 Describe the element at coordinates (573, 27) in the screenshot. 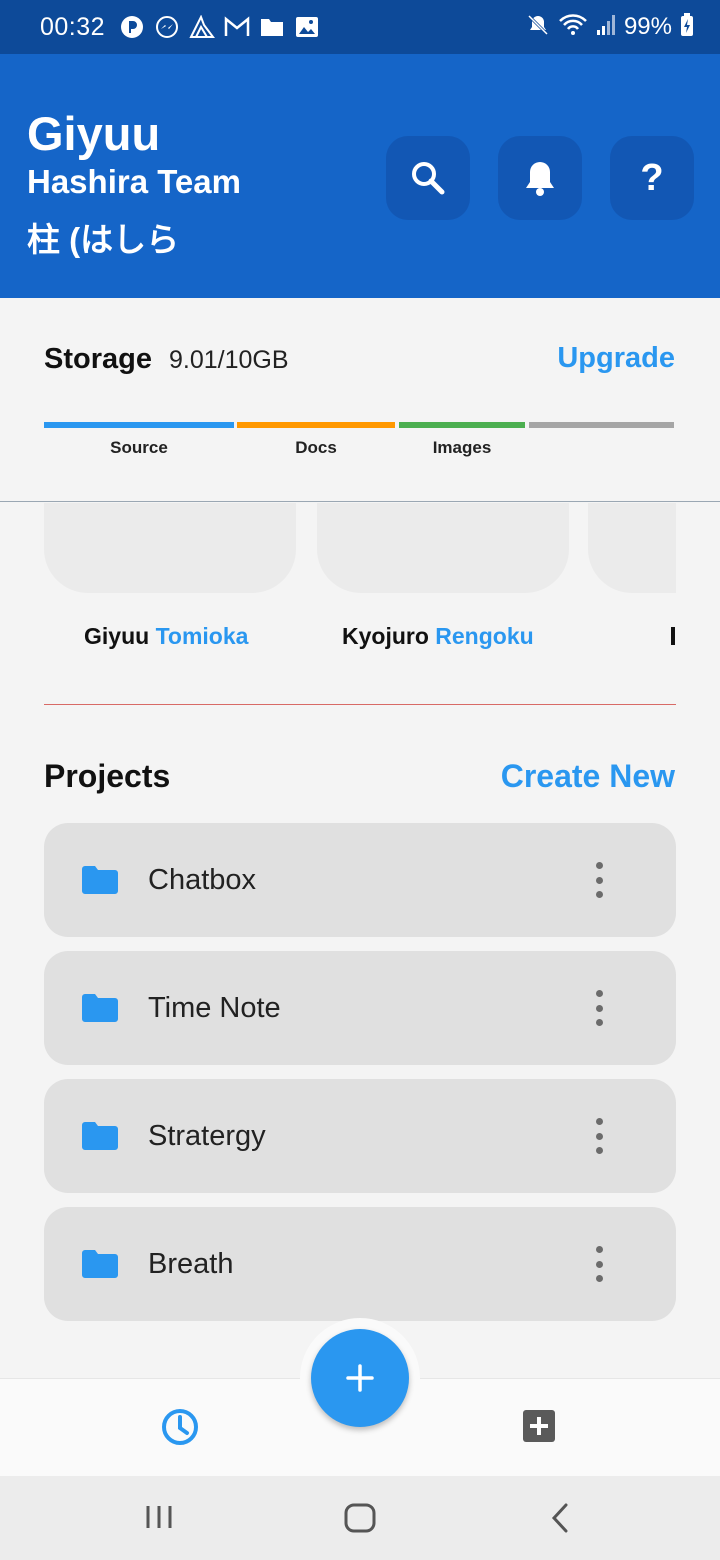

I see `wifi-icon` at that location.